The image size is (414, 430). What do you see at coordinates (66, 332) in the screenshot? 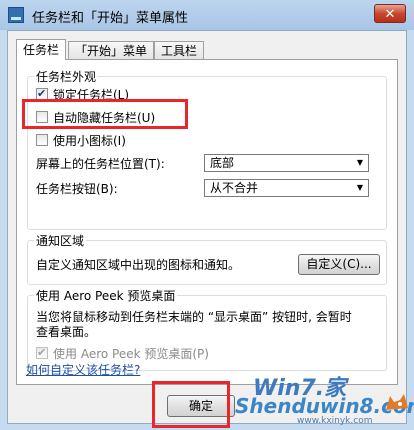
I see `aero-peek-description-line2: 查看桌面。` at bounding box center [66, 332].